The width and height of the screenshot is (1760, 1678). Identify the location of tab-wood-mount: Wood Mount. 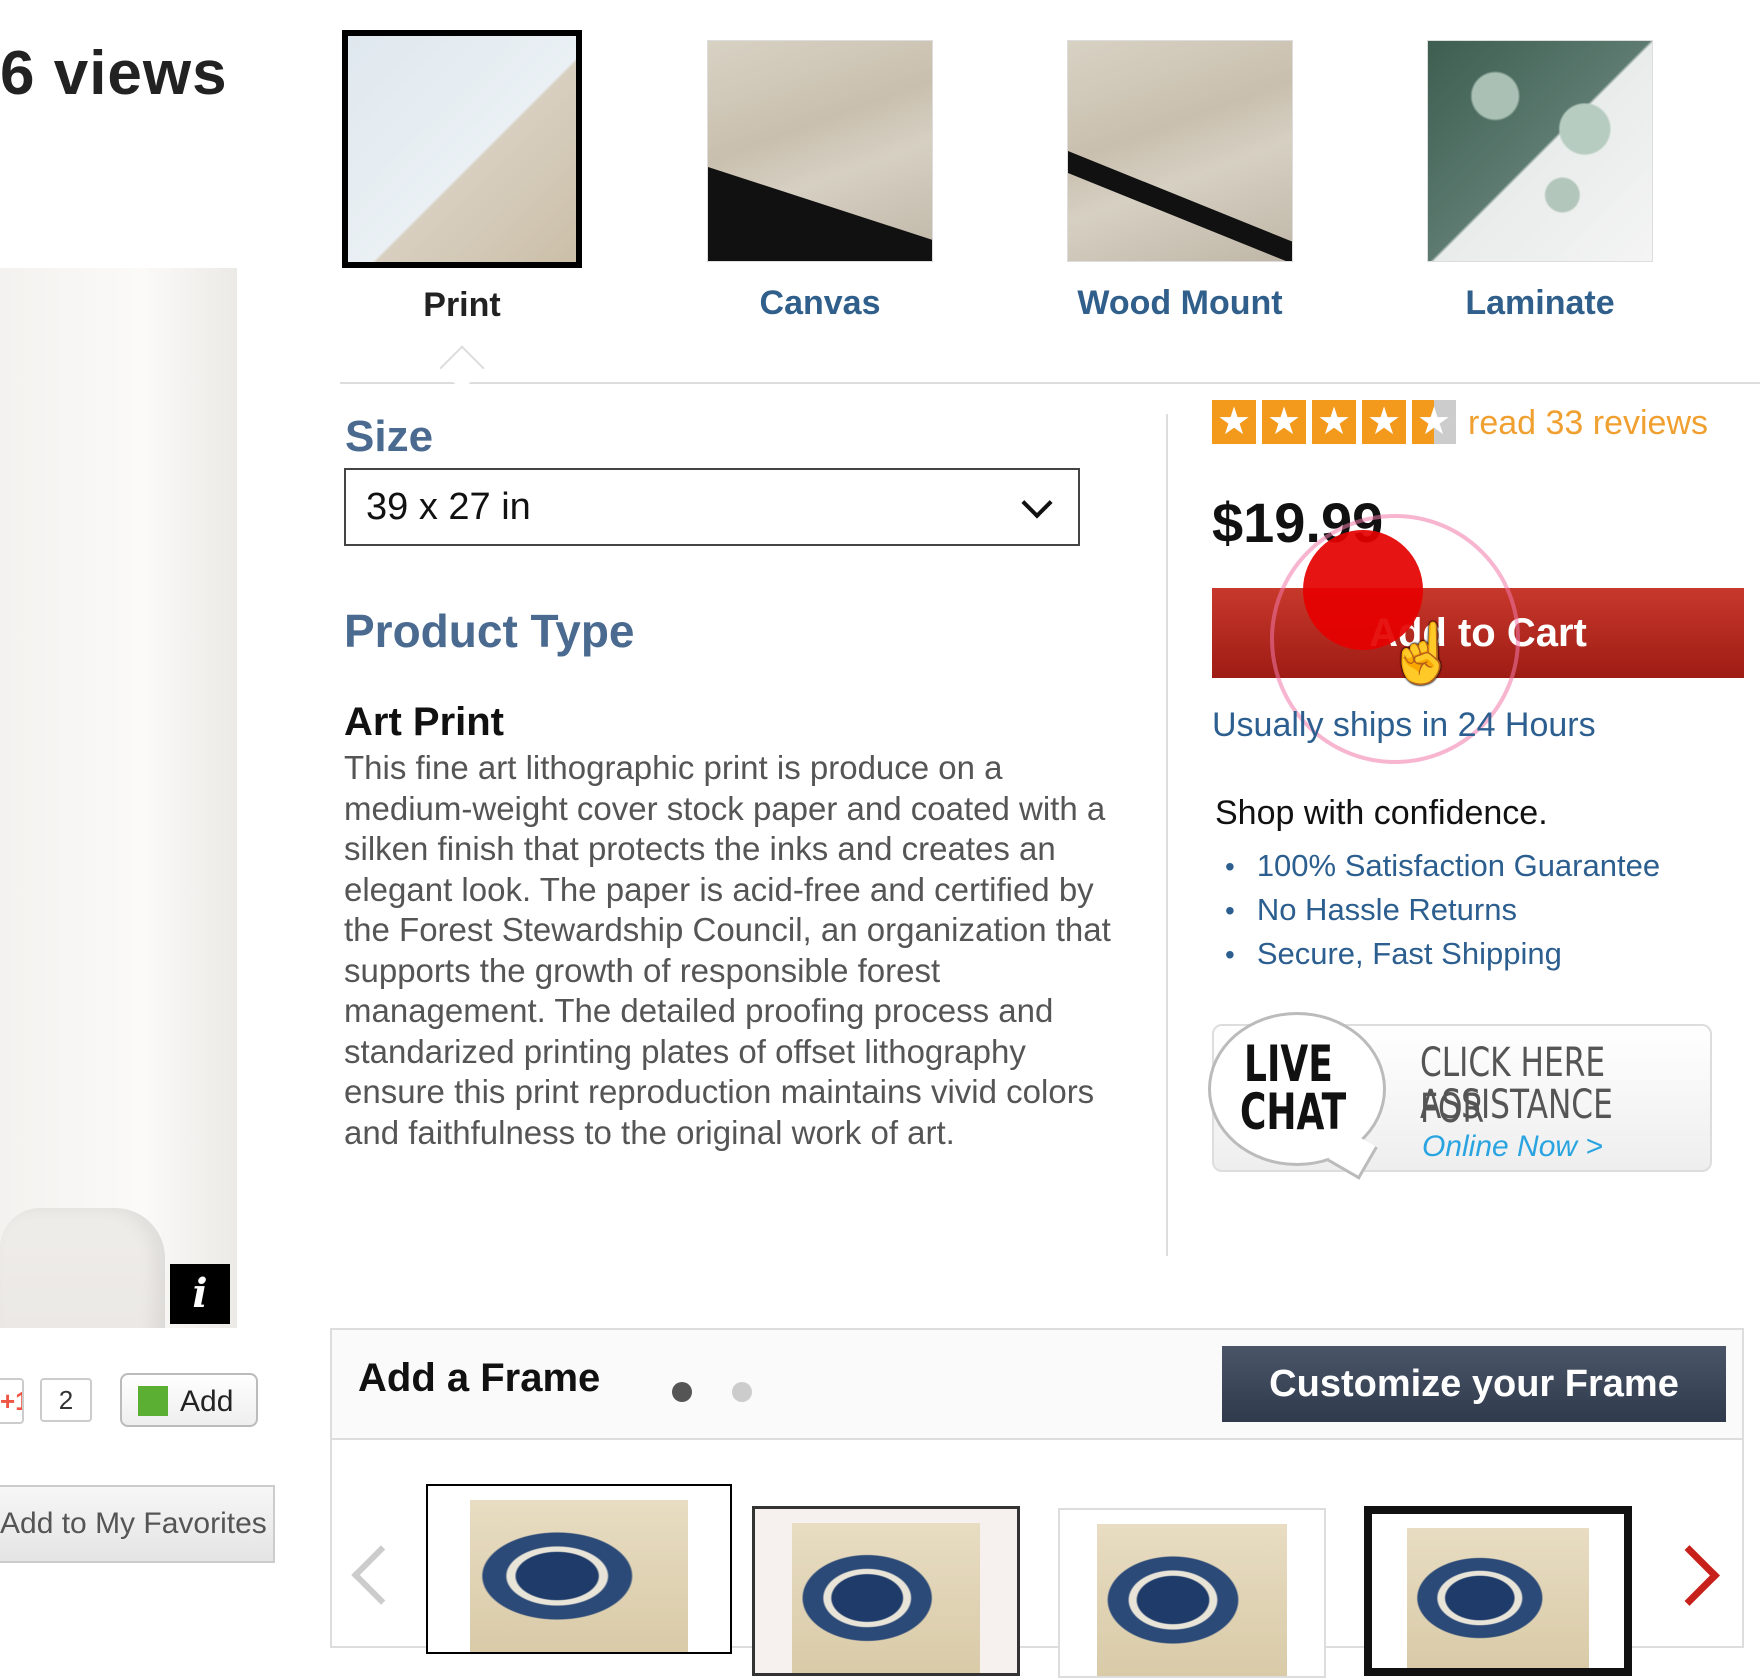
(1180, 181).